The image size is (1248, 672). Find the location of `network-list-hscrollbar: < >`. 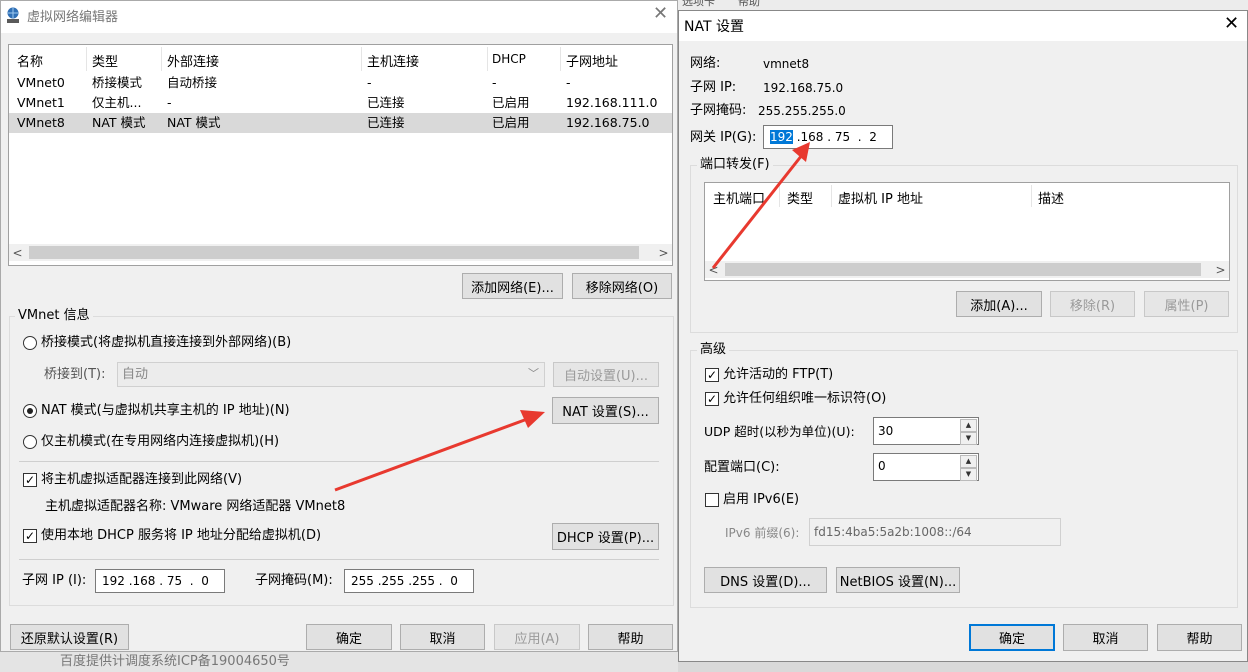

network-list-hscrollbar: < > is located at coordinates (340, 252).